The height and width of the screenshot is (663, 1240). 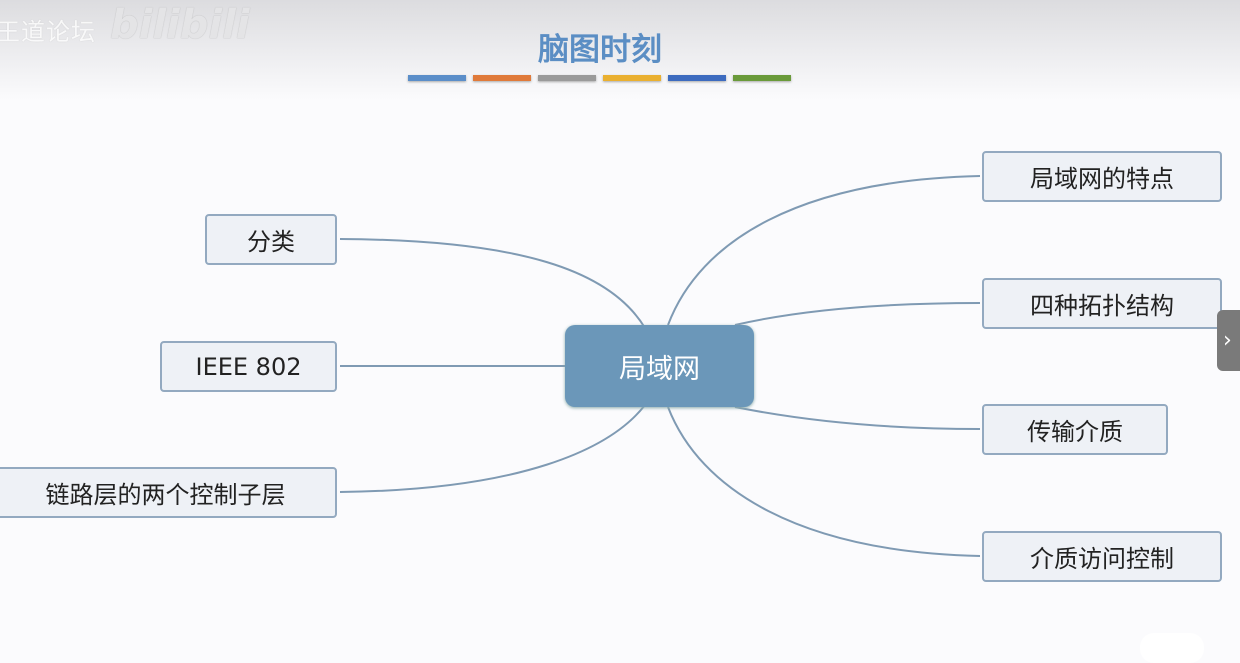 I want to click on central-node: 局域网, so click(x=659, y=366).